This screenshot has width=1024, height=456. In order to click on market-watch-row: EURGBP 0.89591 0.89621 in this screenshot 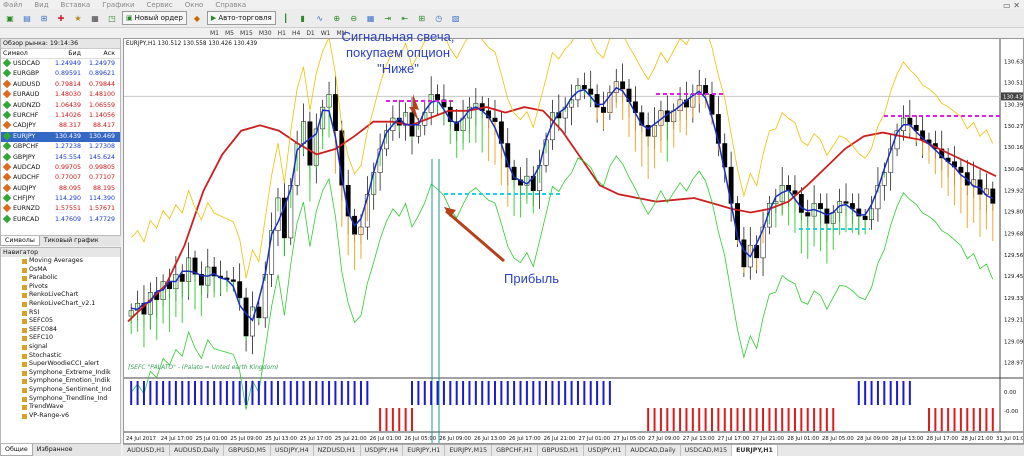, I will do `click(60, 74)`.